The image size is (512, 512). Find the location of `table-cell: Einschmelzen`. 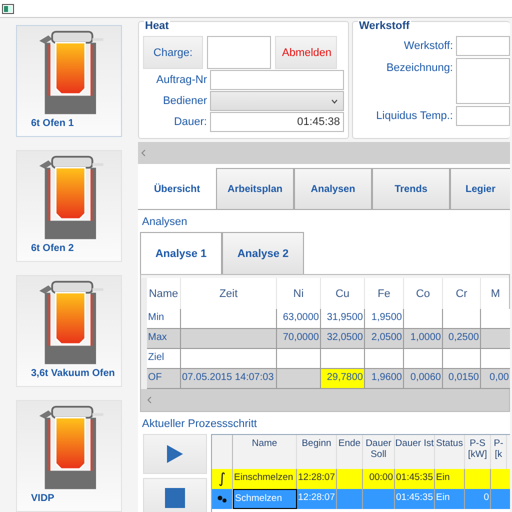

table-cell: Einschmelzen is located at coordinates (265, 479).